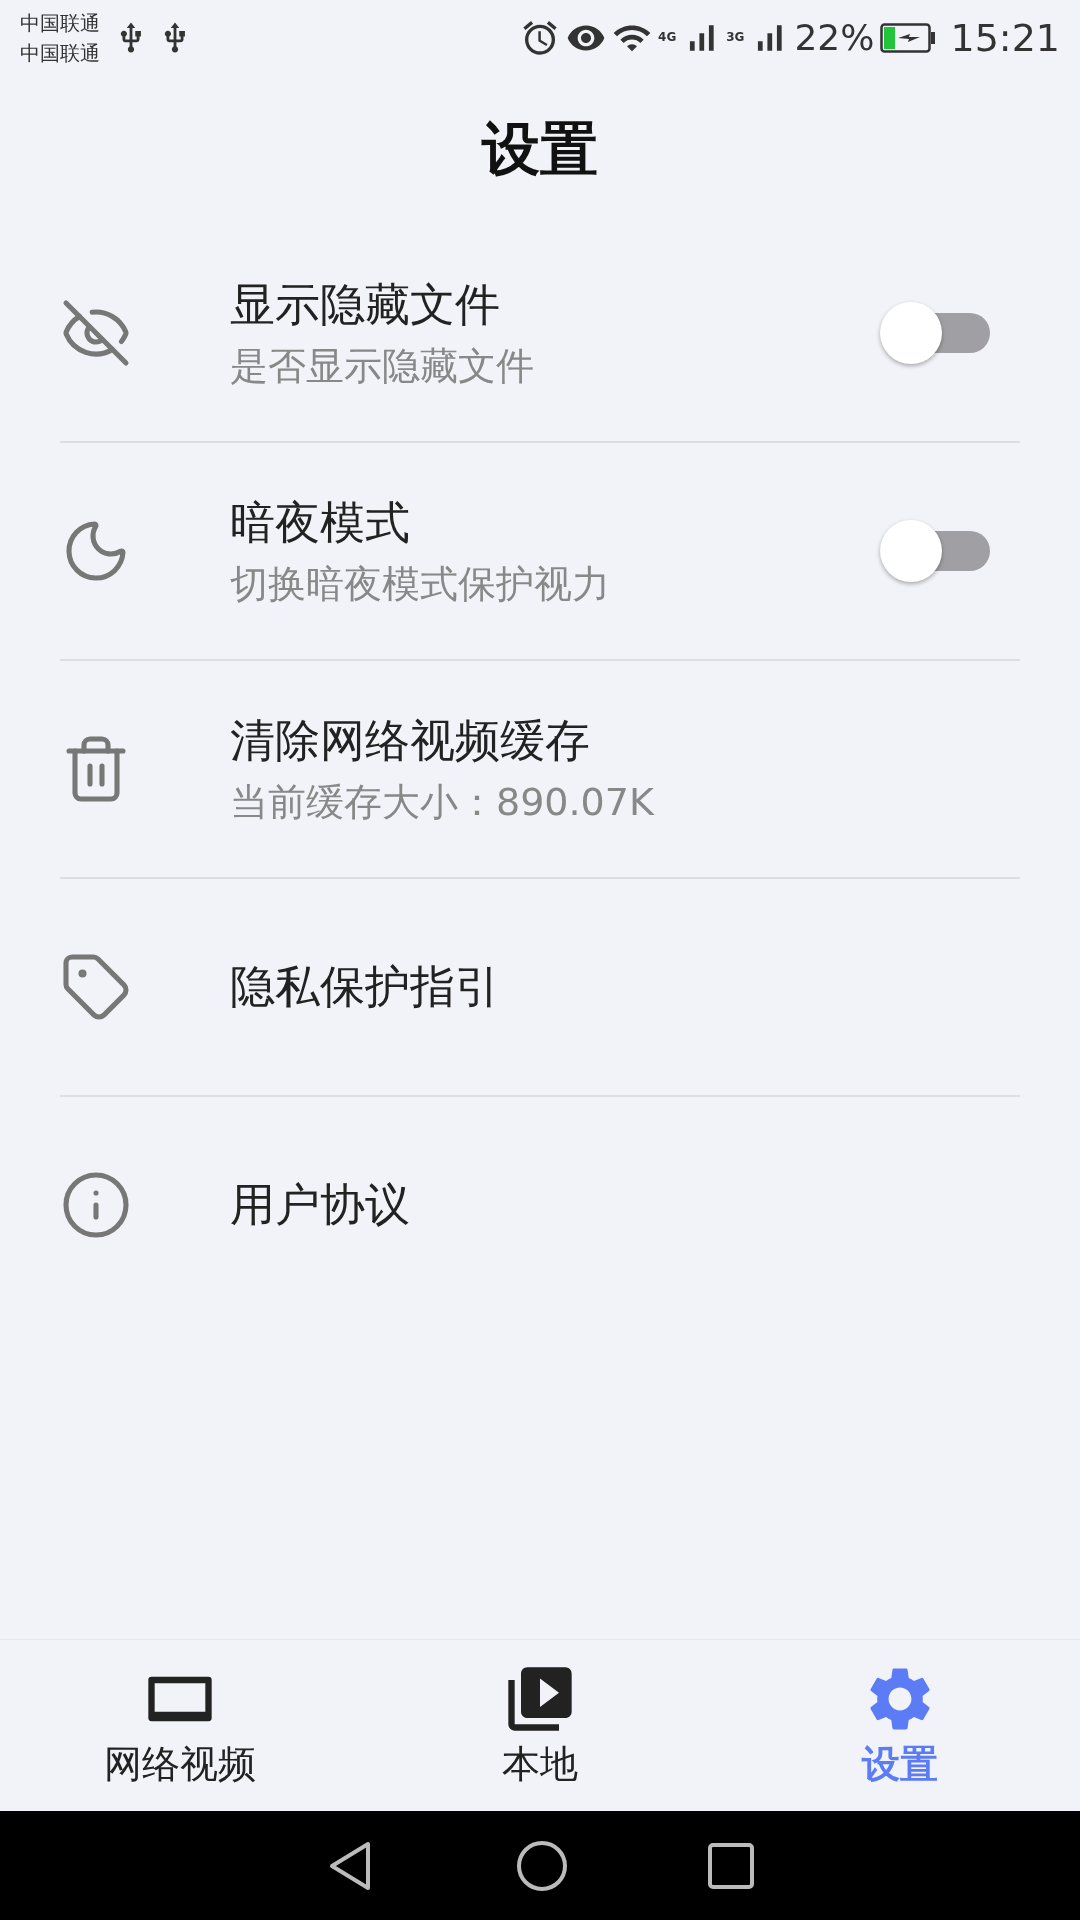 Image resolution: width=1080 pixels, height=1920 pixels. I want to click on setting-subtitle: 当前缓存大小：890.07K, so click(443, 802).